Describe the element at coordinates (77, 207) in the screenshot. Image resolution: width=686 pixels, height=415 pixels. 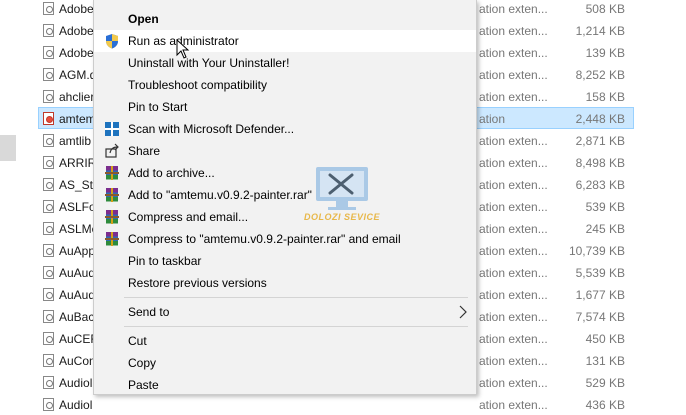
I see `file-name: ASLFo` at that location.